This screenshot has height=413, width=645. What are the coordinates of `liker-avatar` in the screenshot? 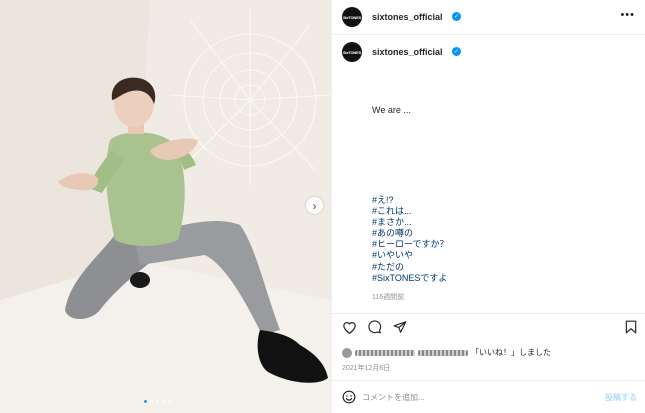 It's located at (347, 352).